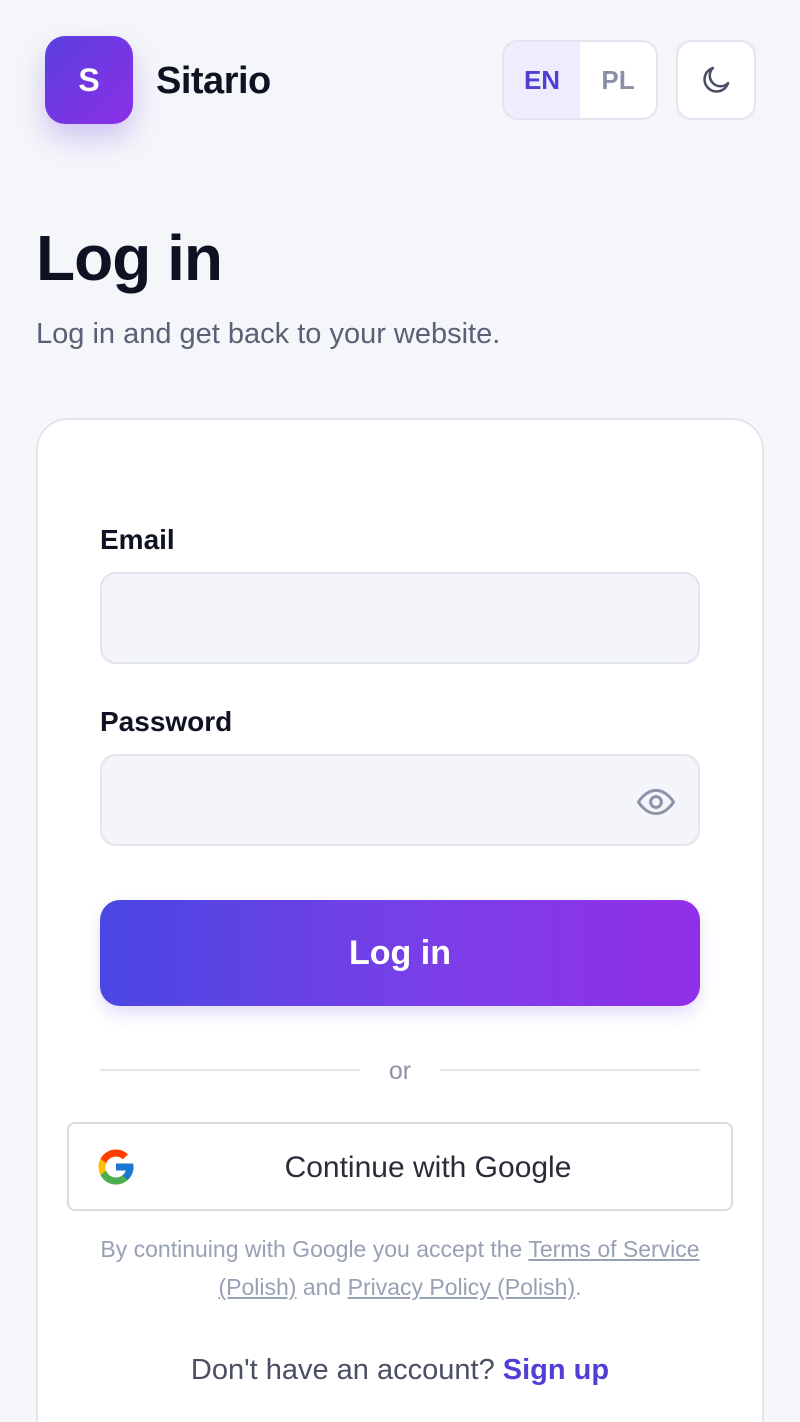 The height and width of the screenshot is (1422, 800). I want to click on theme-toggle-button, so click(716, 80).